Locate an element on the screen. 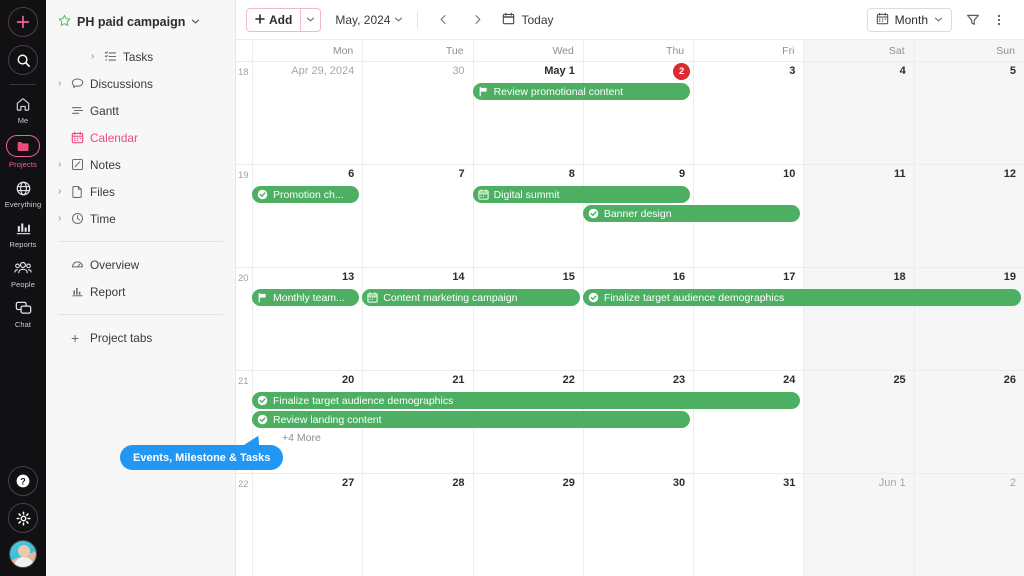 The width and height of the screenshot is (1024, 576). add-dropdown-button is located at coordinates (310, 19).